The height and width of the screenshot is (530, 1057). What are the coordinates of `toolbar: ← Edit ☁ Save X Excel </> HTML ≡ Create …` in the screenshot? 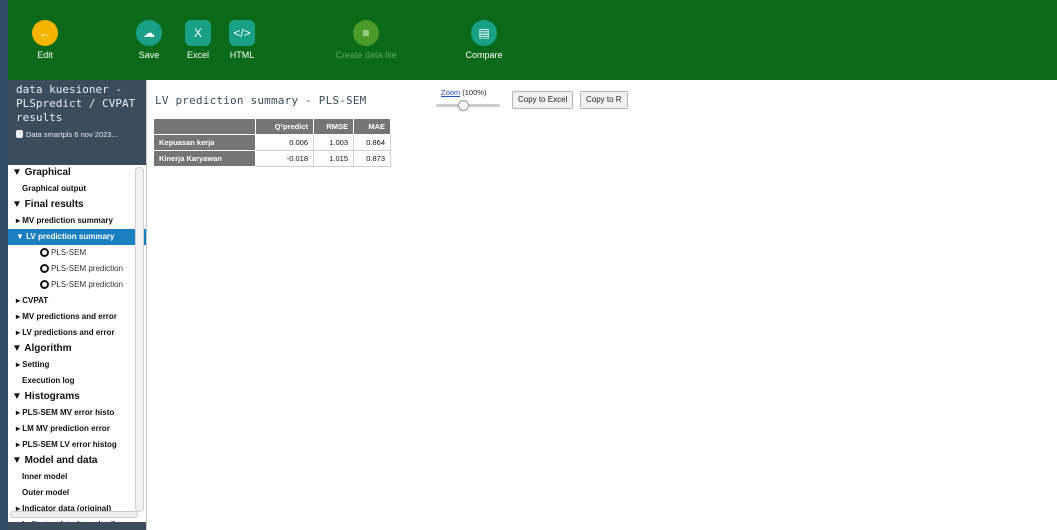 It's located at (532, 40).